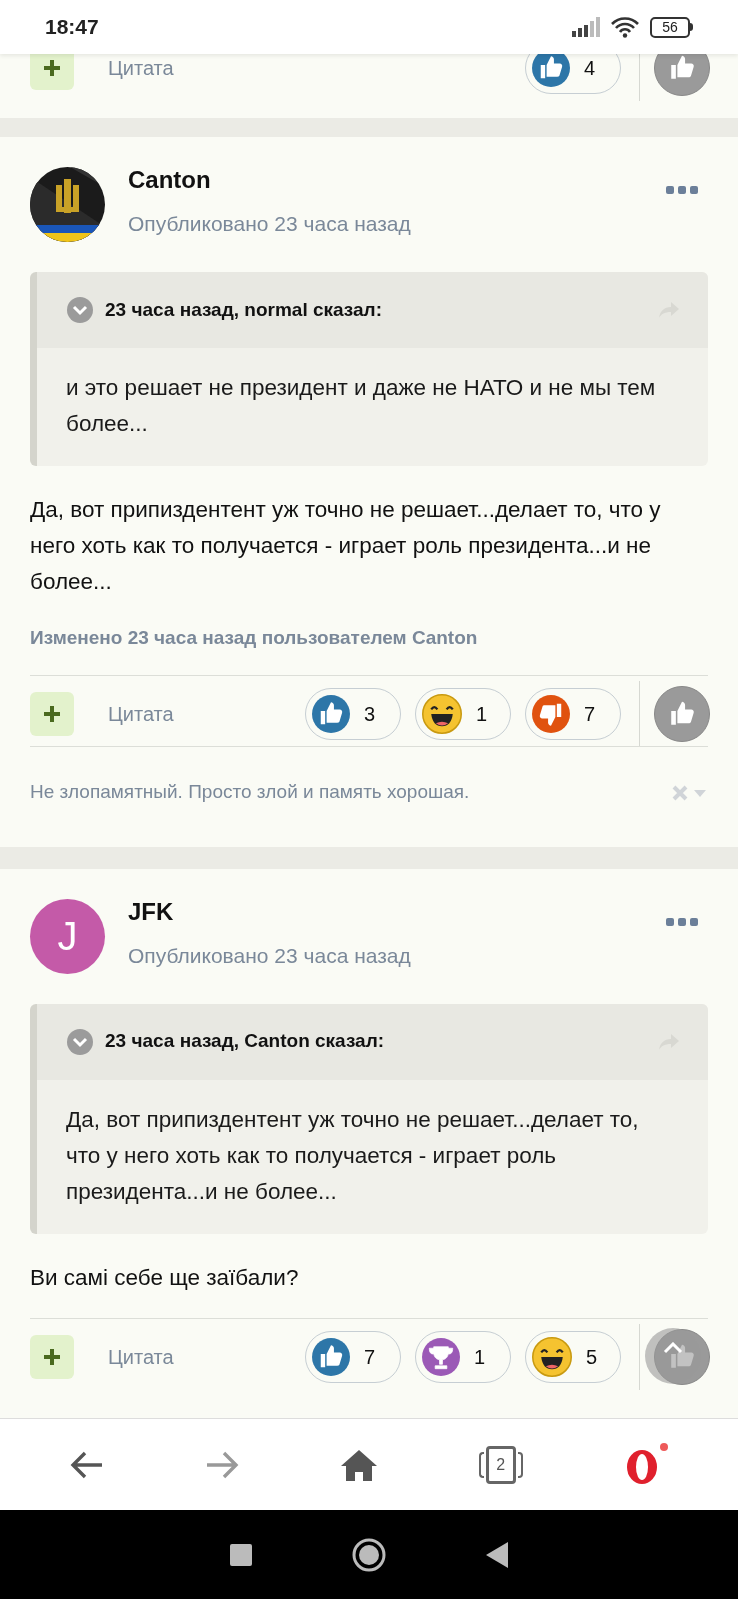 This screenshot has width=738, height=1599. Describe the element at coordinates (67, 936) in the screenshot. I see `avatar: J` at that location.